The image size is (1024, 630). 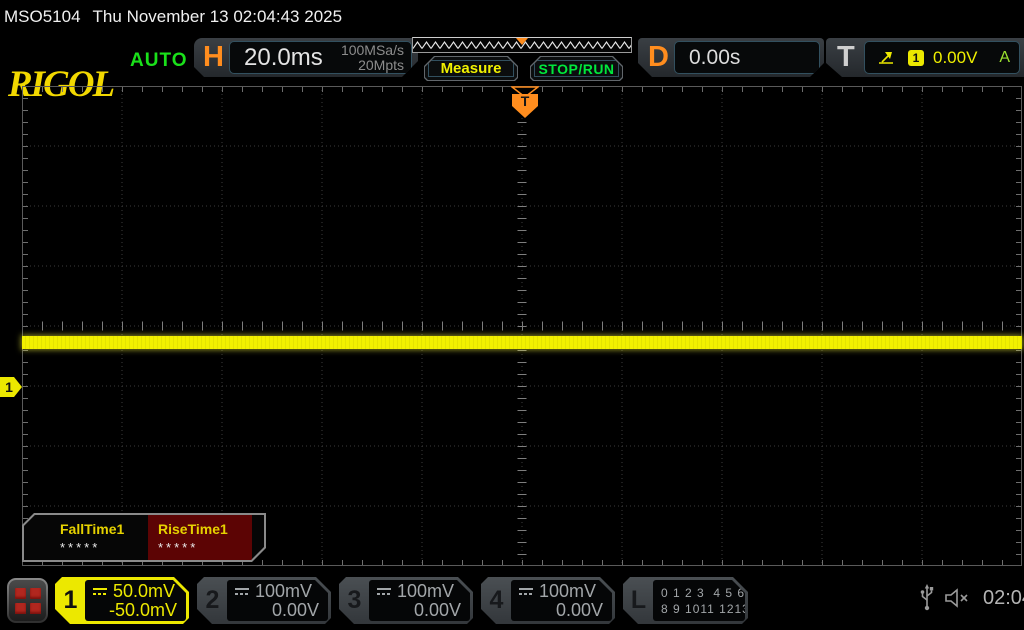 I want to click on stop-run-button: STOP/RUN, so click(x=576, y=68).